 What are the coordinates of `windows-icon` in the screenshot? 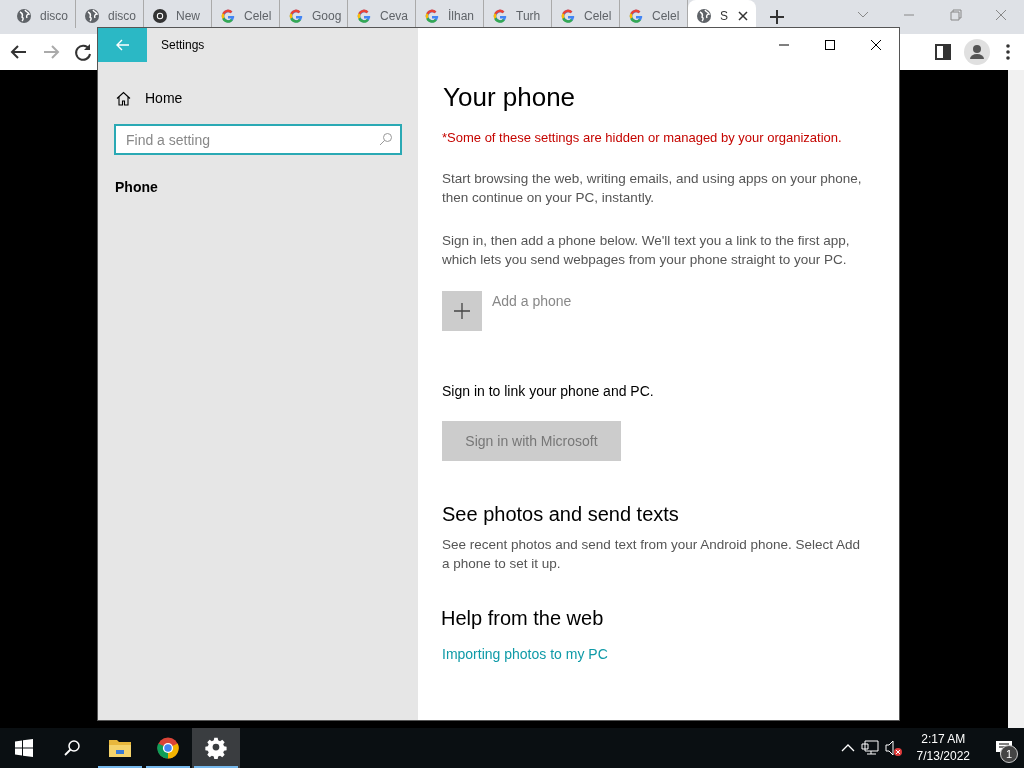 It's located at (24, 748).